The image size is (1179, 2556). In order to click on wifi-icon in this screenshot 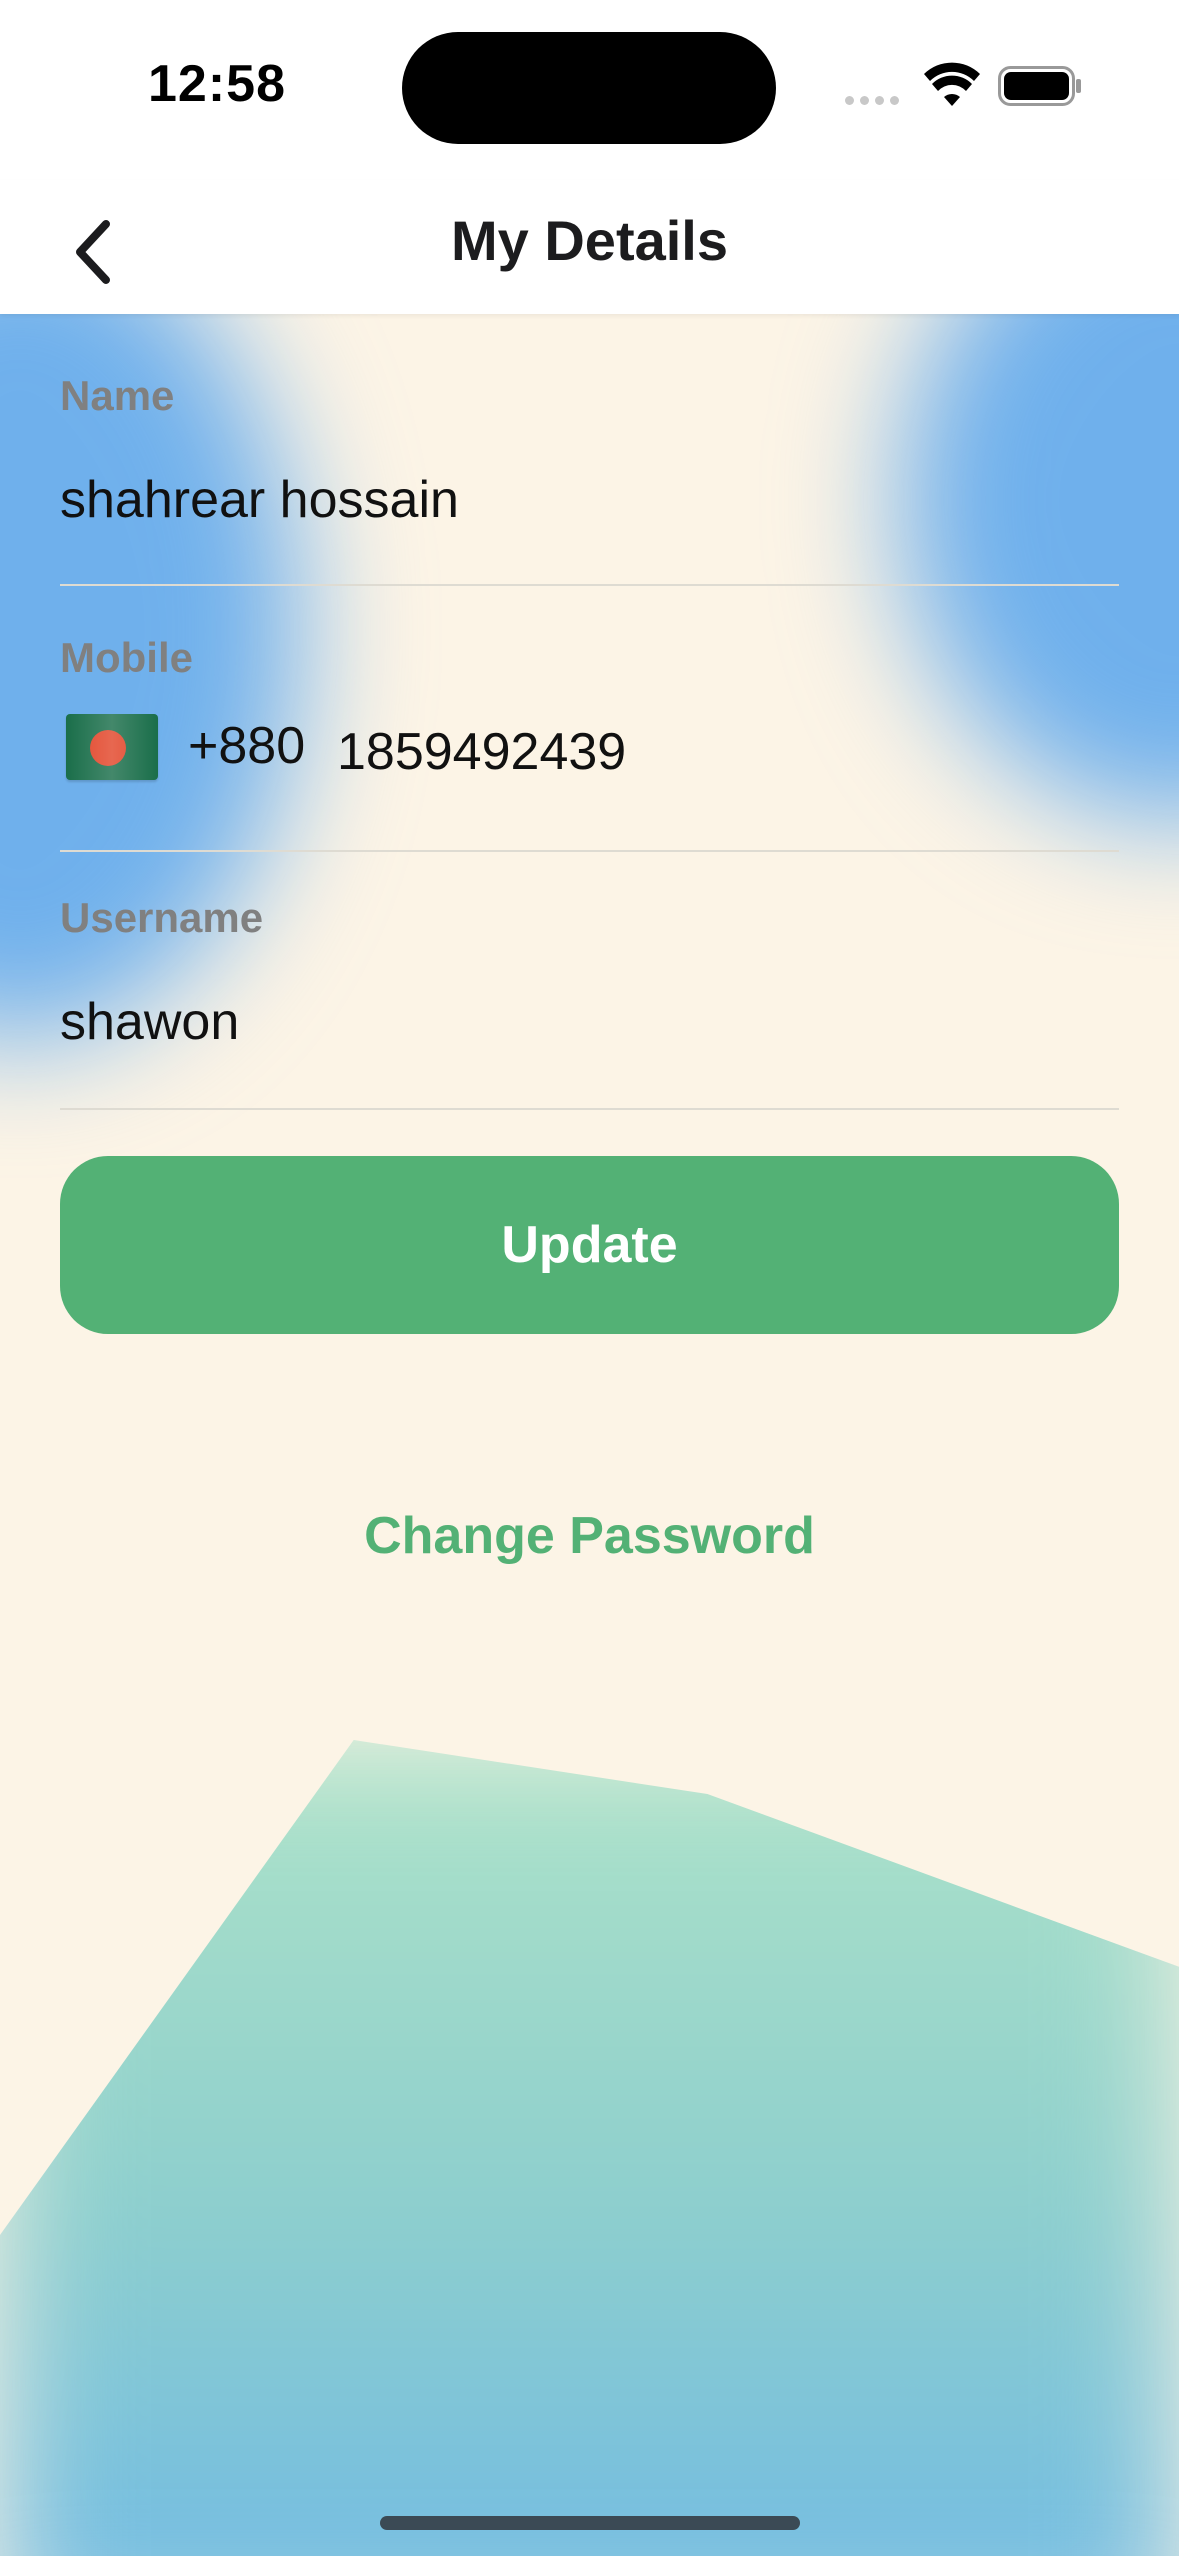, I will do `click(952, 84)`.